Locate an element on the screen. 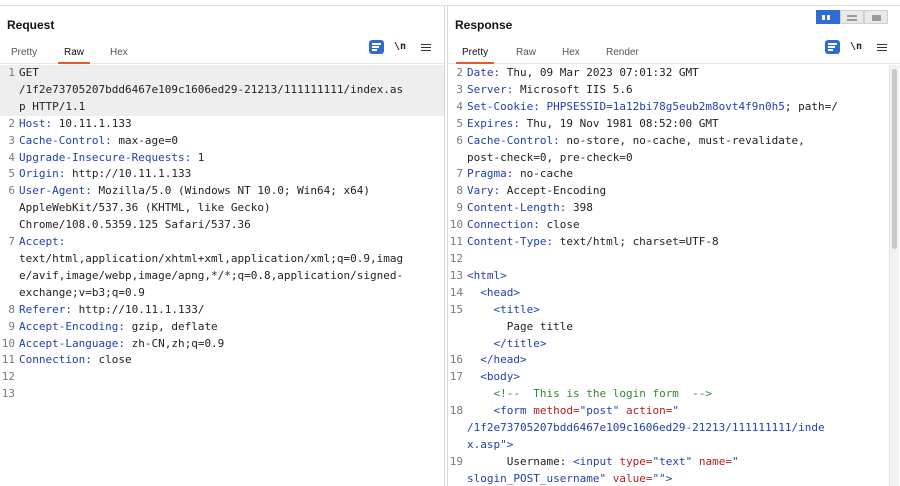 This screenshot has height=486, width=900. header-name: Accept-Language: is located at coordinates (72, 343).